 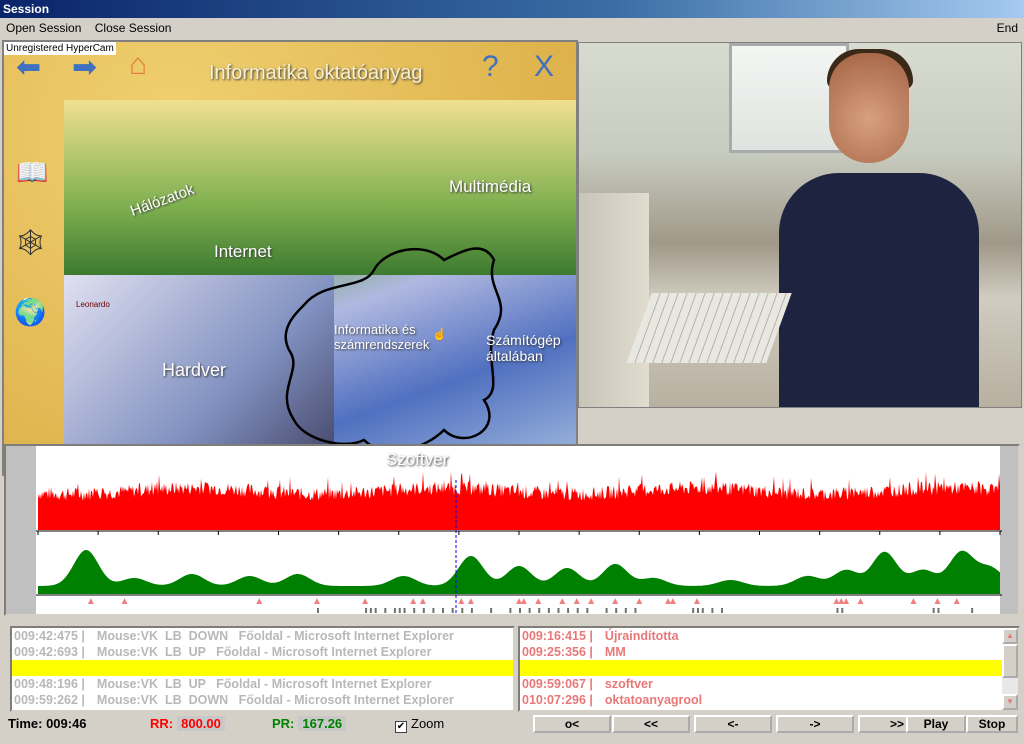 I want to click on rr-value: 800.00, so click(x=201, y=723).